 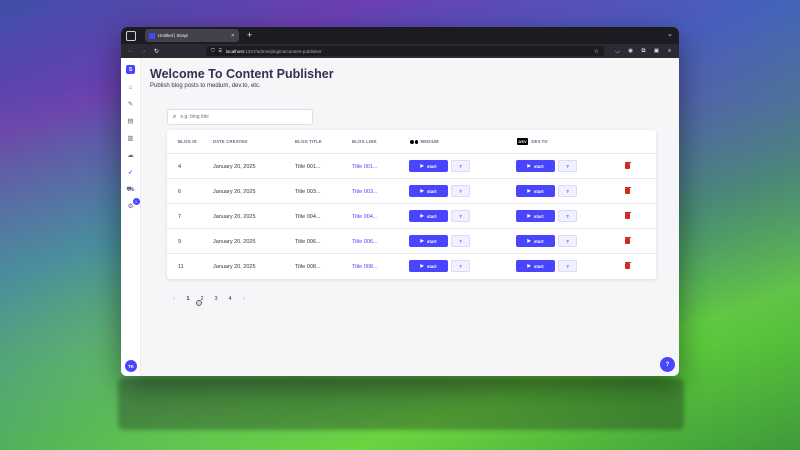 I want to click on pocket-icon: ◡, so click(x=617, y=51).